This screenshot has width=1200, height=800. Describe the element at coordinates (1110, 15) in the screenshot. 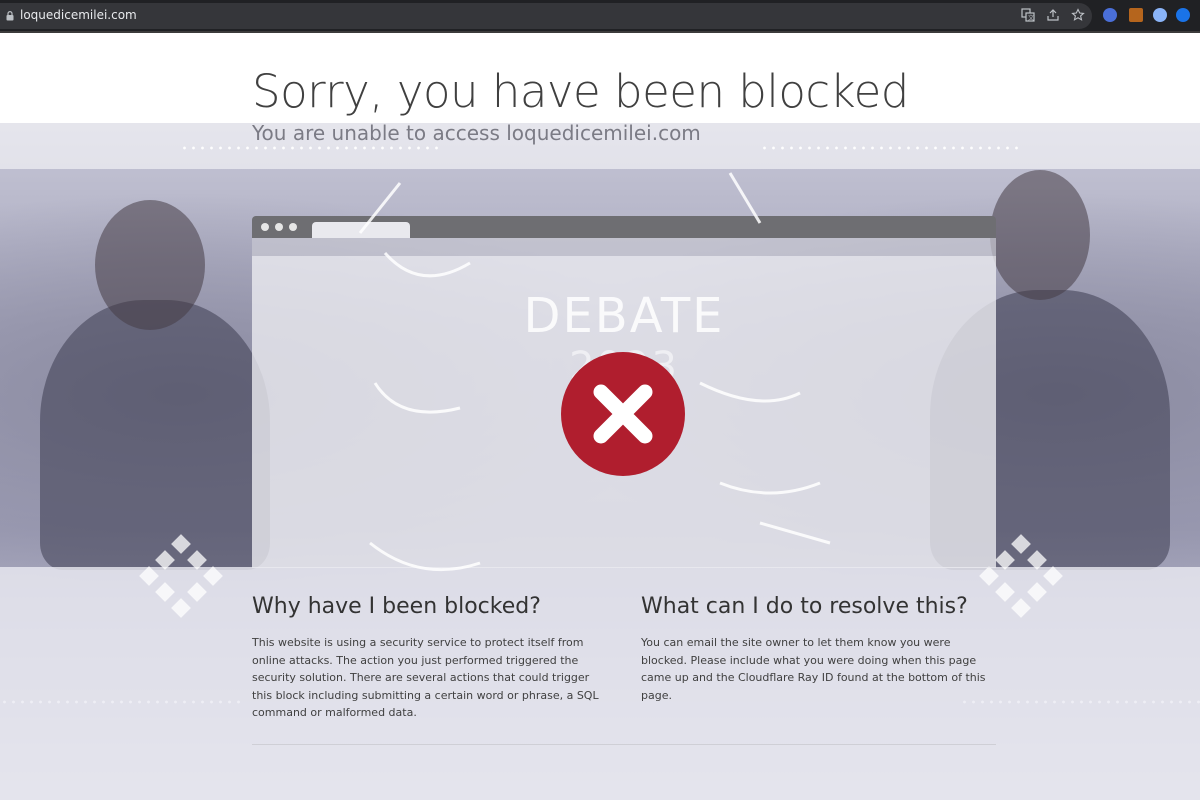

I see `extension-cursor-icon` at that location.